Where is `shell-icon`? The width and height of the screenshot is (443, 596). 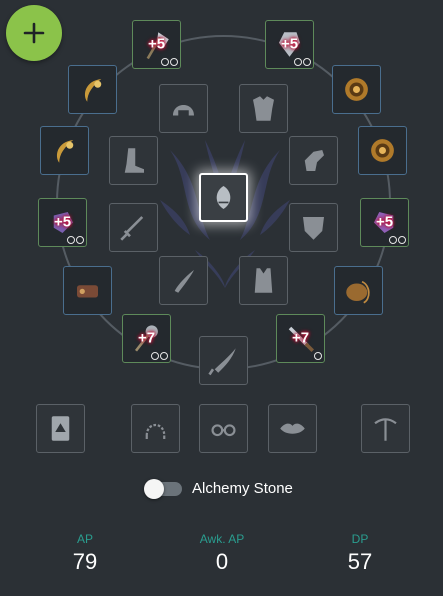
shell-icon is located at coordinates (358, 290).